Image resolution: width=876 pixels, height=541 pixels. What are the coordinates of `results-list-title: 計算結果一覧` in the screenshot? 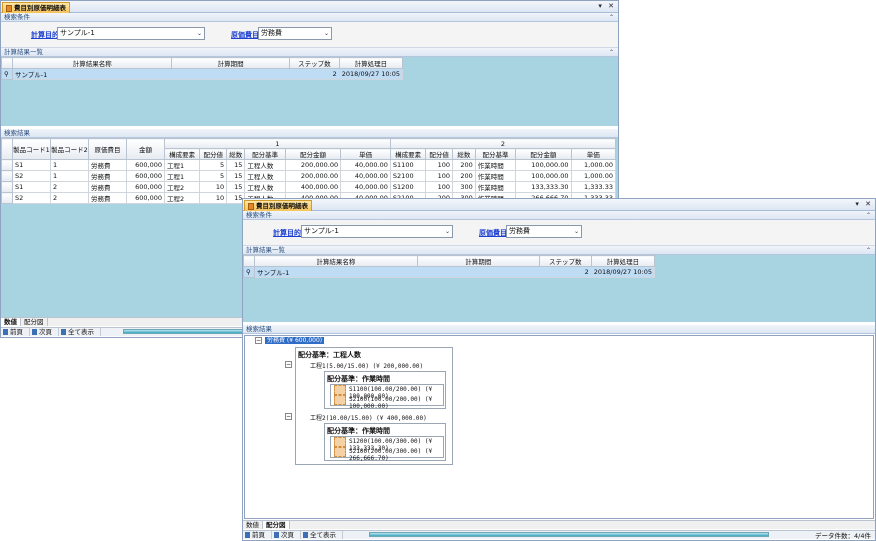 It's located at (265, 250).